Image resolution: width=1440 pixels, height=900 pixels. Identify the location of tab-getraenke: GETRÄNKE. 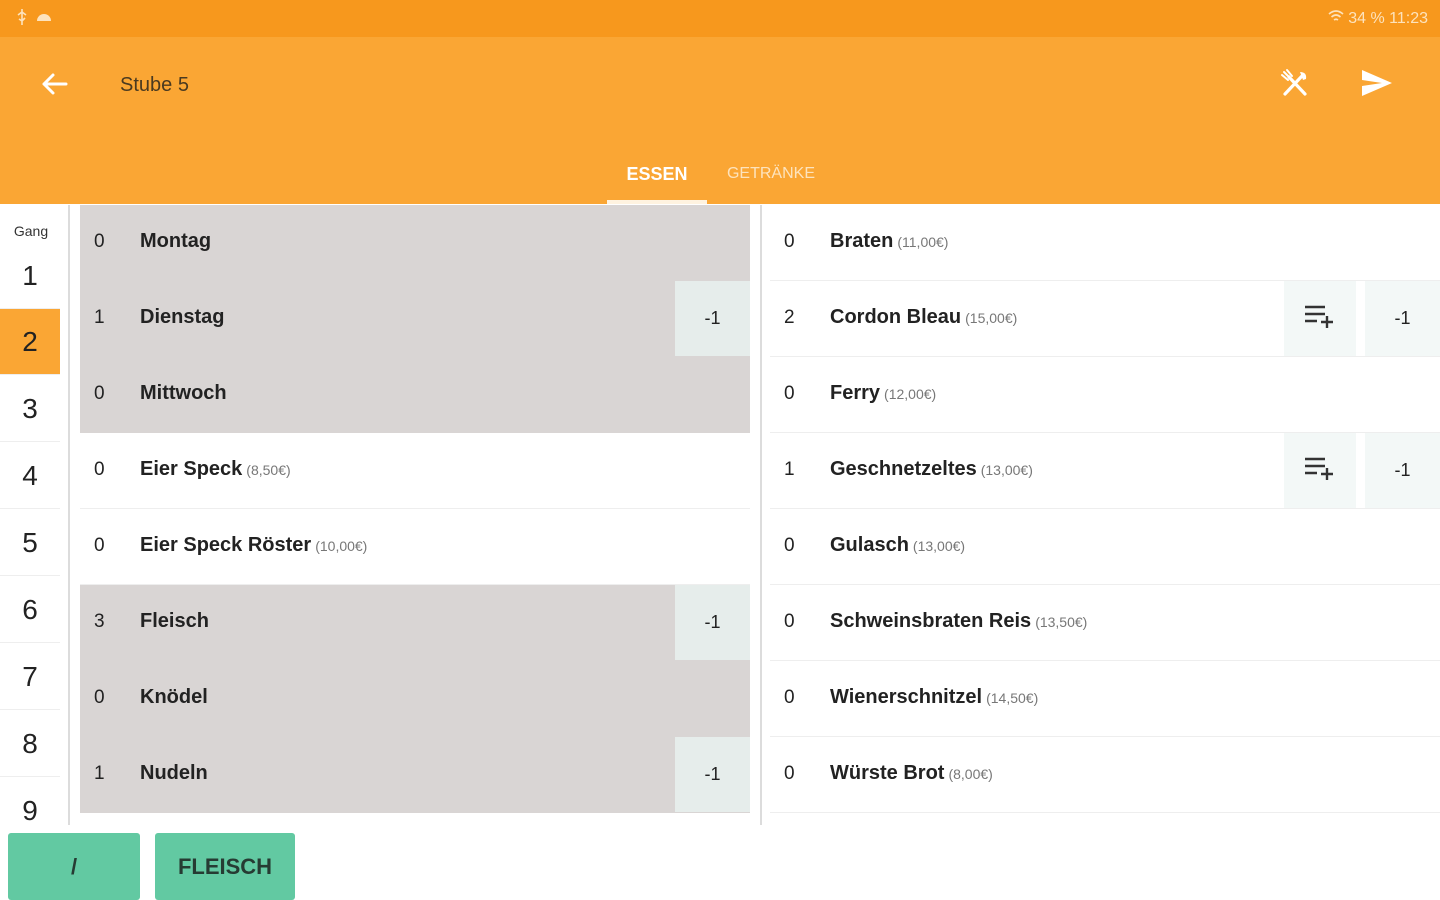
(771, 174).